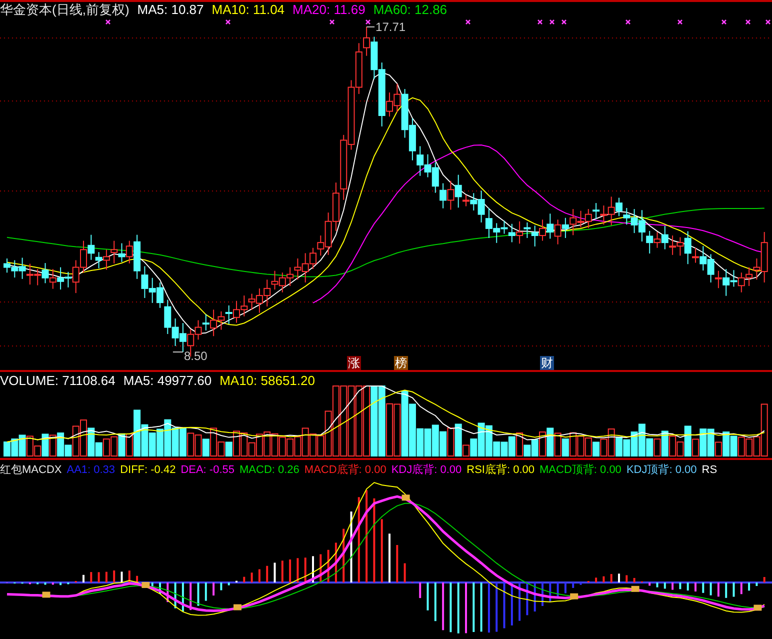 Image resolution: width=772 pixels, height=639 pixels. I want to click on indicator-value: MACD底背: 0.00, so click(345, 470).